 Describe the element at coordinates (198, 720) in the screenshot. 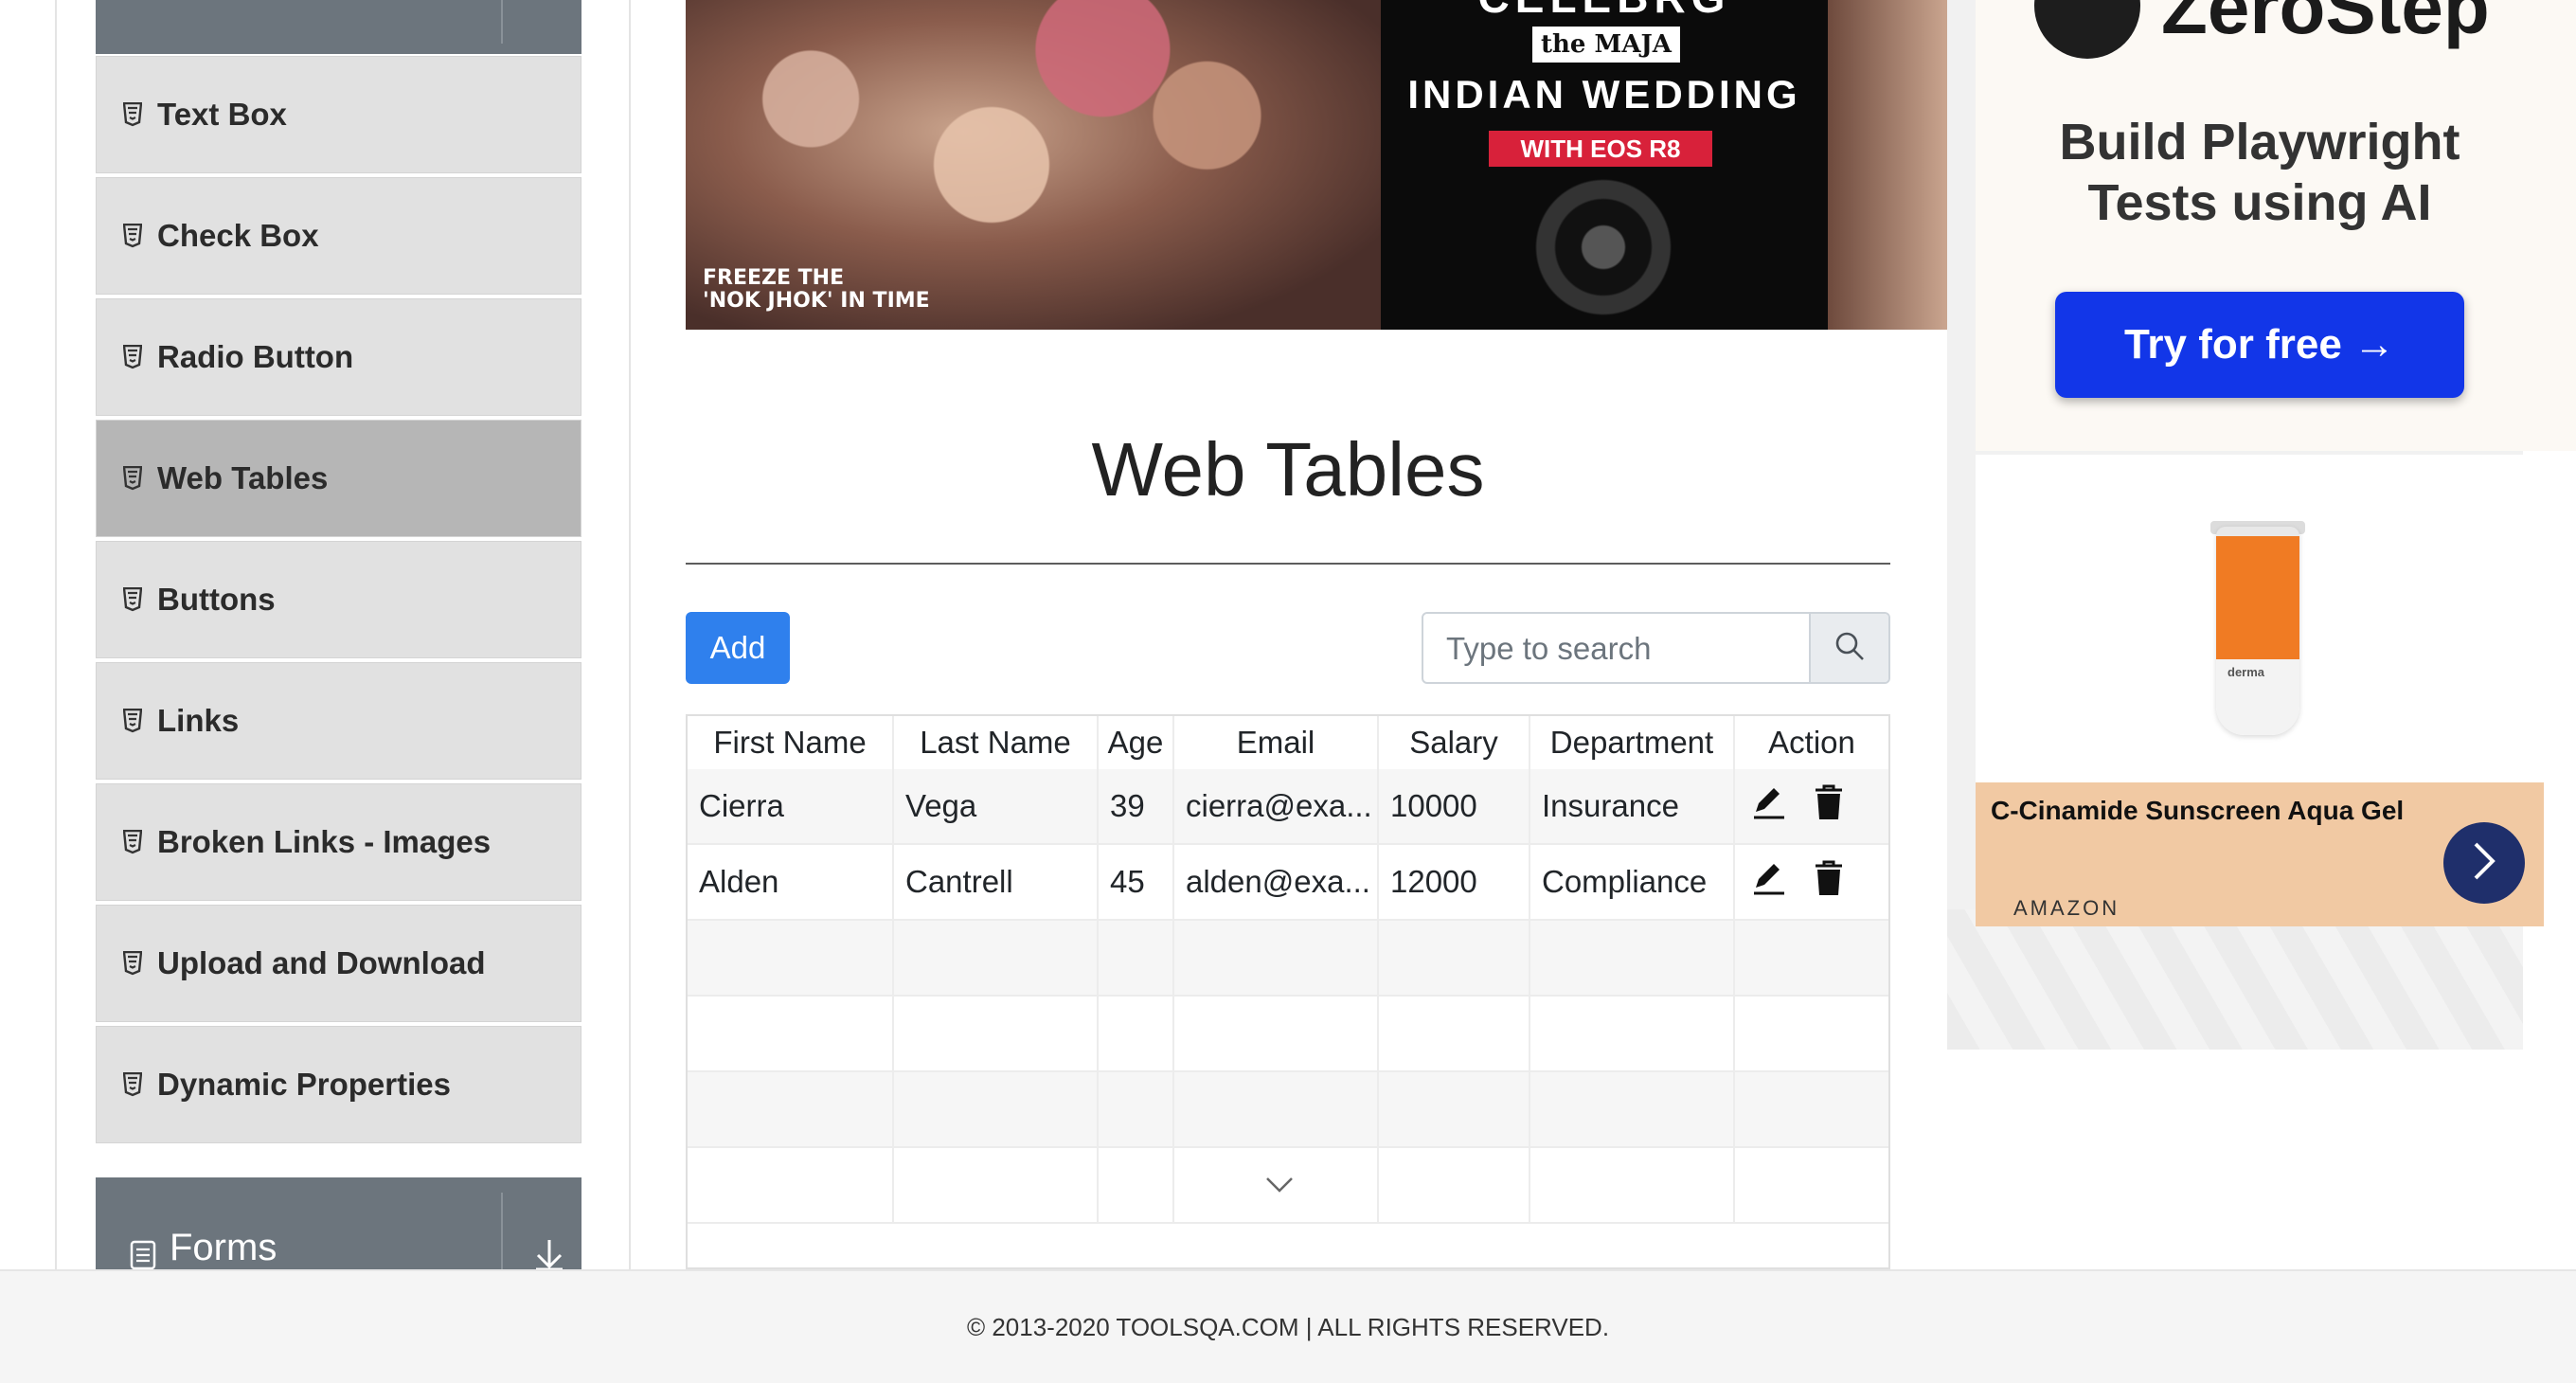

I see `sidebar-item-label: Links` at that location.